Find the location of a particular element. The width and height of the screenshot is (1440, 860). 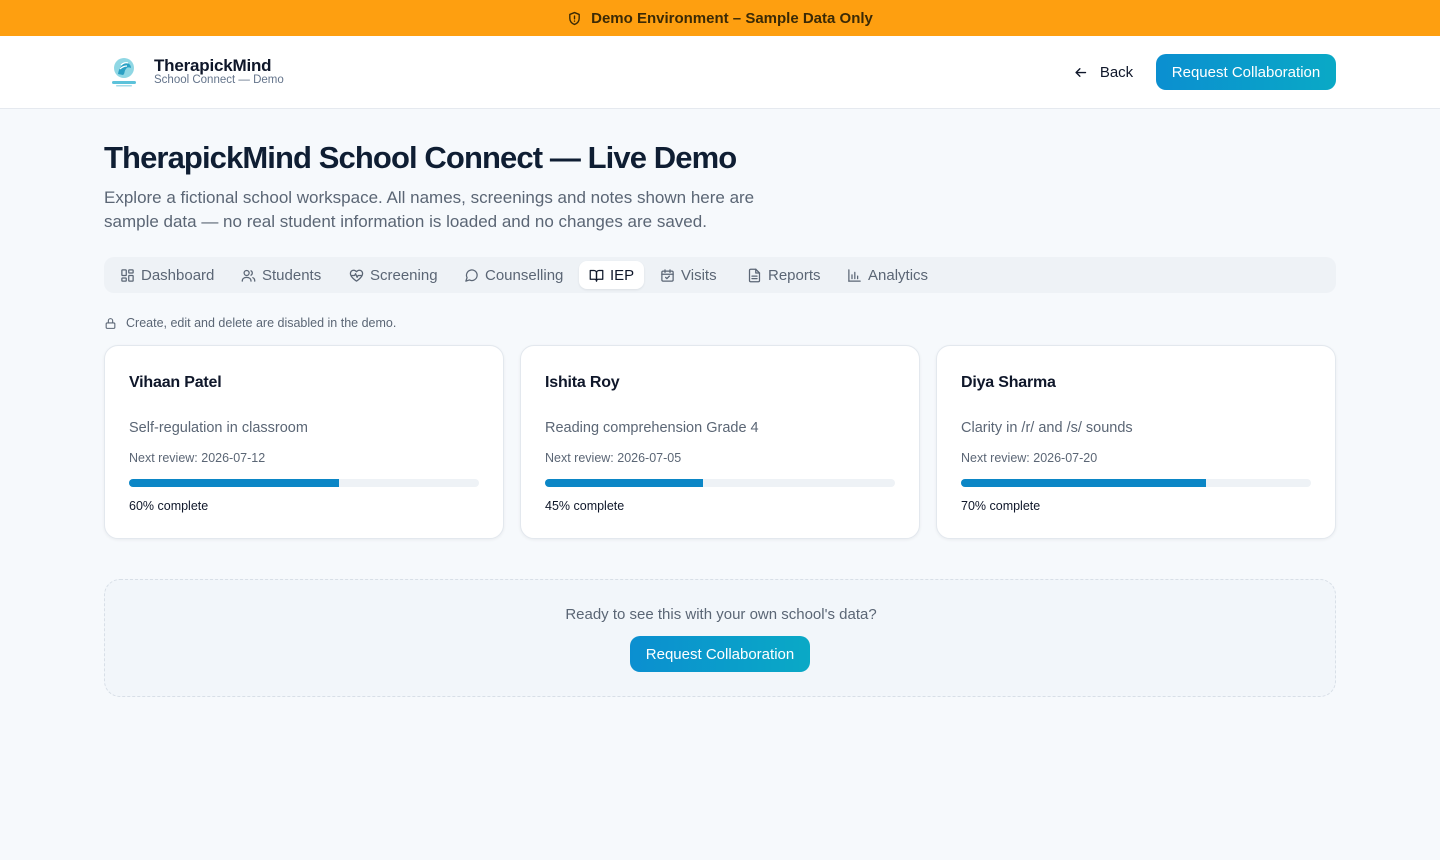

back-button-label: Back is located at coordinates (1116, 72).